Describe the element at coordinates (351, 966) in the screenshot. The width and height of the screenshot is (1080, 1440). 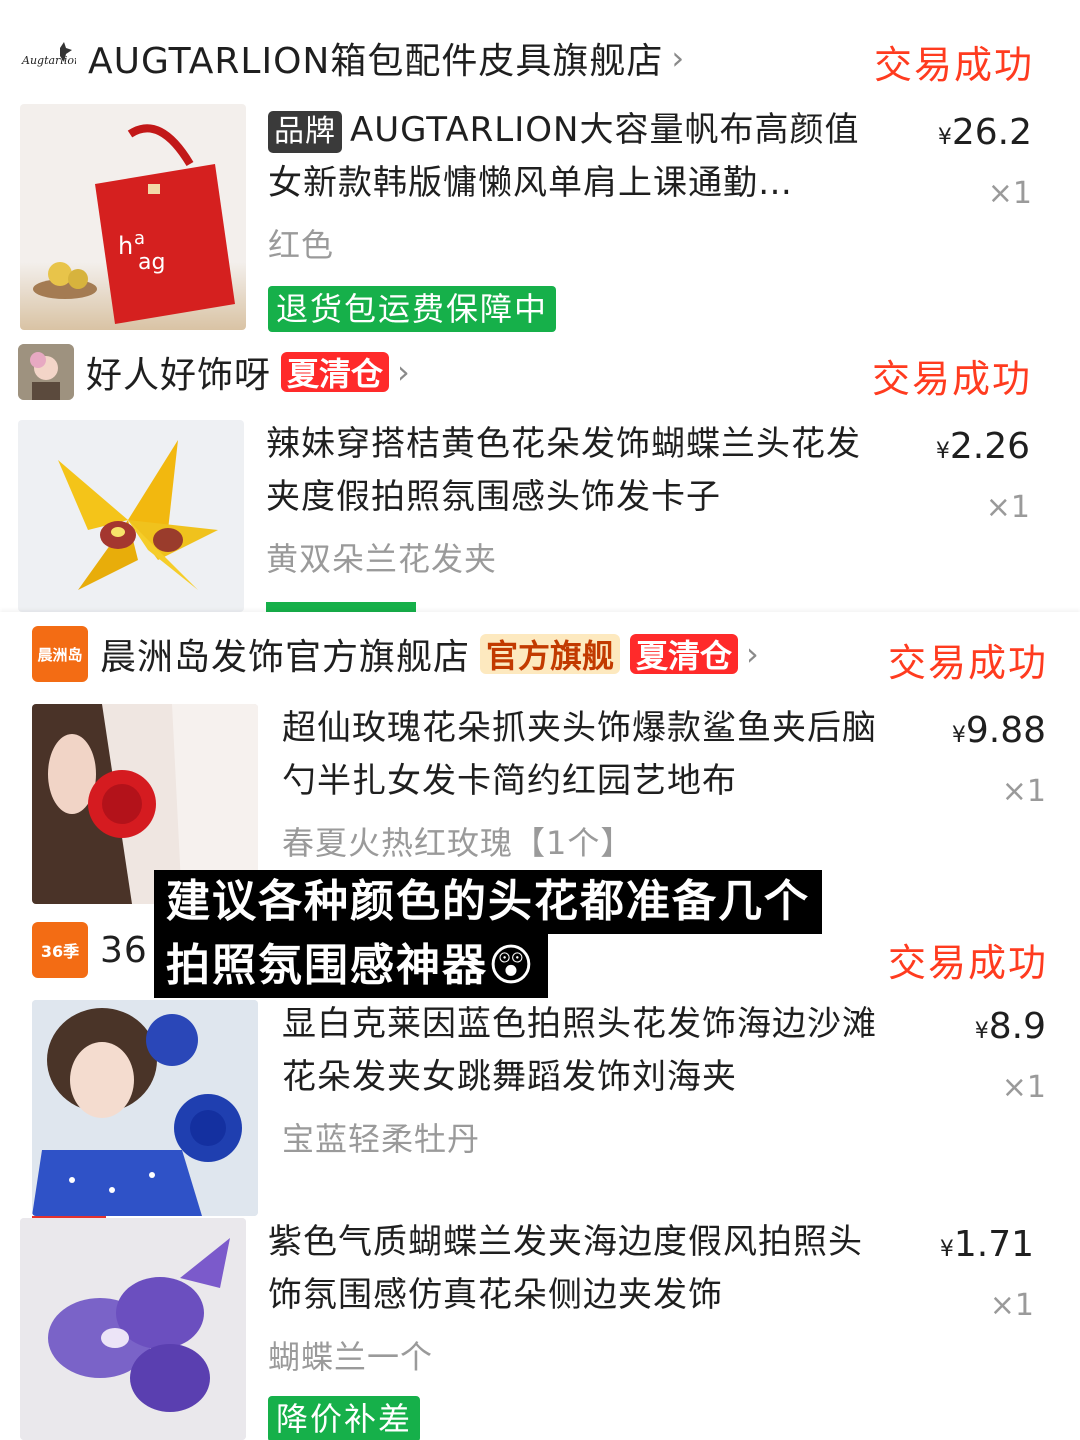
I see `caption-line-2: 拍照氛围感神器😲` at that location.